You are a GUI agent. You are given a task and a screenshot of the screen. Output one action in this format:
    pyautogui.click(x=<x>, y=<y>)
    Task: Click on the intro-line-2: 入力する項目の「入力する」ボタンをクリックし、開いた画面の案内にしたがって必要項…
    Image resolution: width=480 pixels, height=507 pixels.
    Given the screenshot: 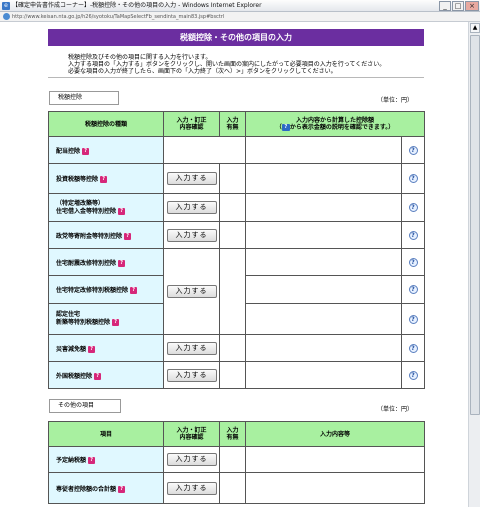 What is the action you would take?
    pyautogui.click(x=227, y=64)
    